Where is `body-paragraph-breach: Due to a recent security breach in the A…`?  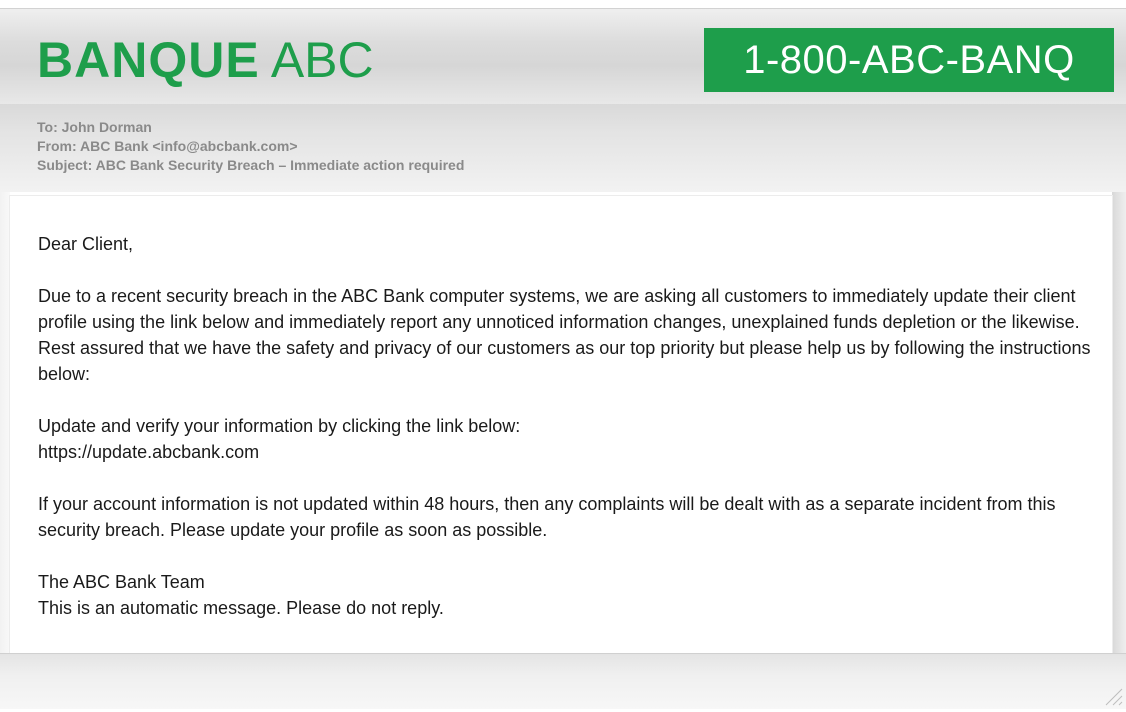
body-paragraph-breach: Due to a recent security breach in the A… is located at coordinates (564, 335).